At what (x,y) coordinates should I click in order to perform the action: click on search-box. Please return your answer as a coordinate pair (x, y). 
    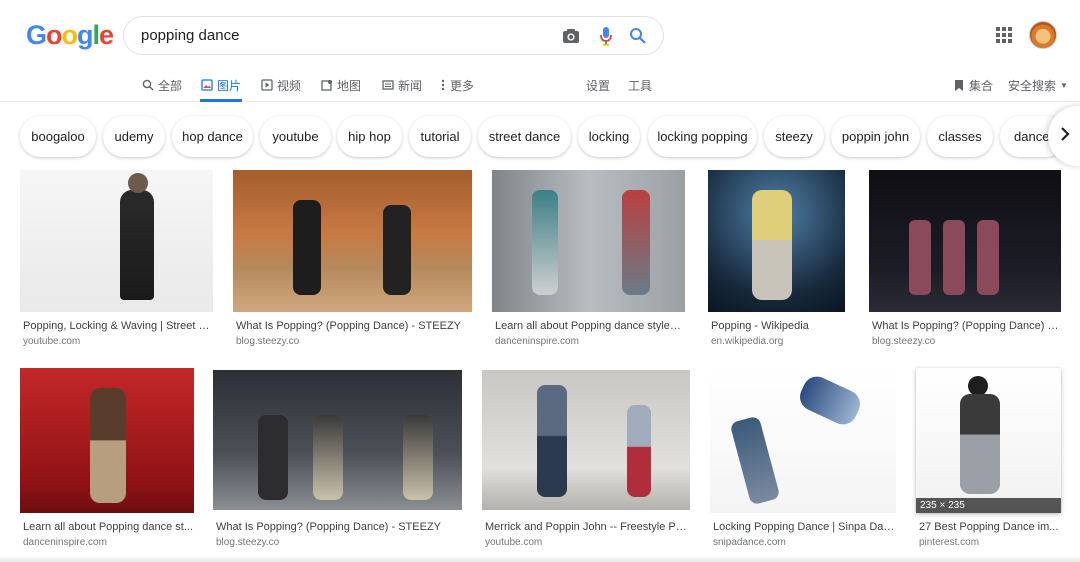
    Looking at the image, I should click on (393, 35).